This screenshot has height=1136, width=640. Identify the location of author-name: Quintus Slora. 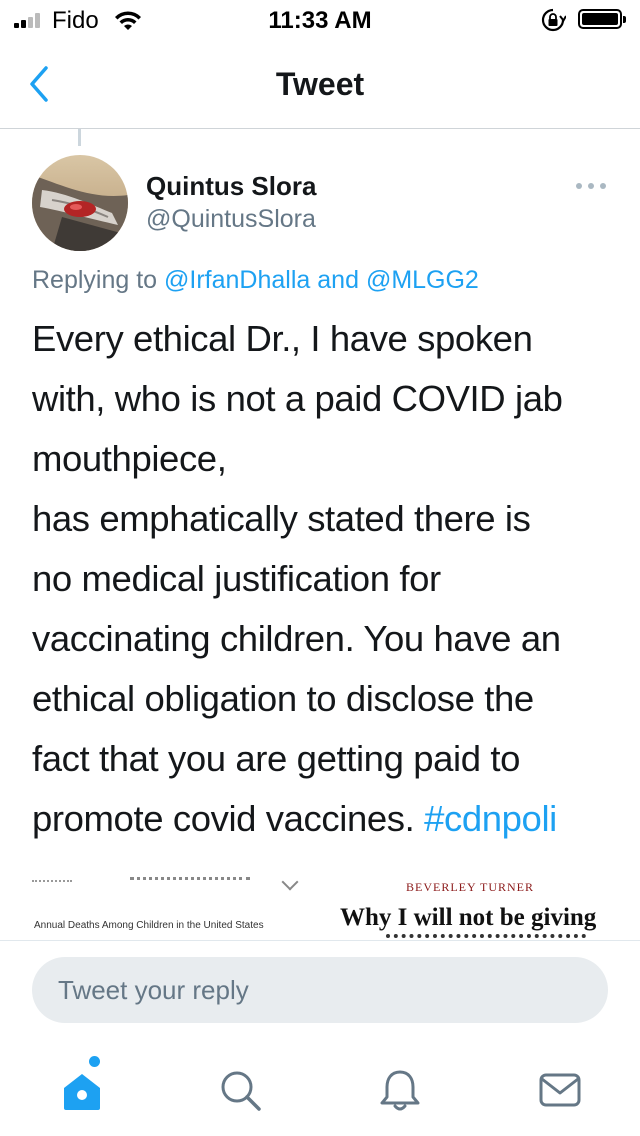
(231, 186).